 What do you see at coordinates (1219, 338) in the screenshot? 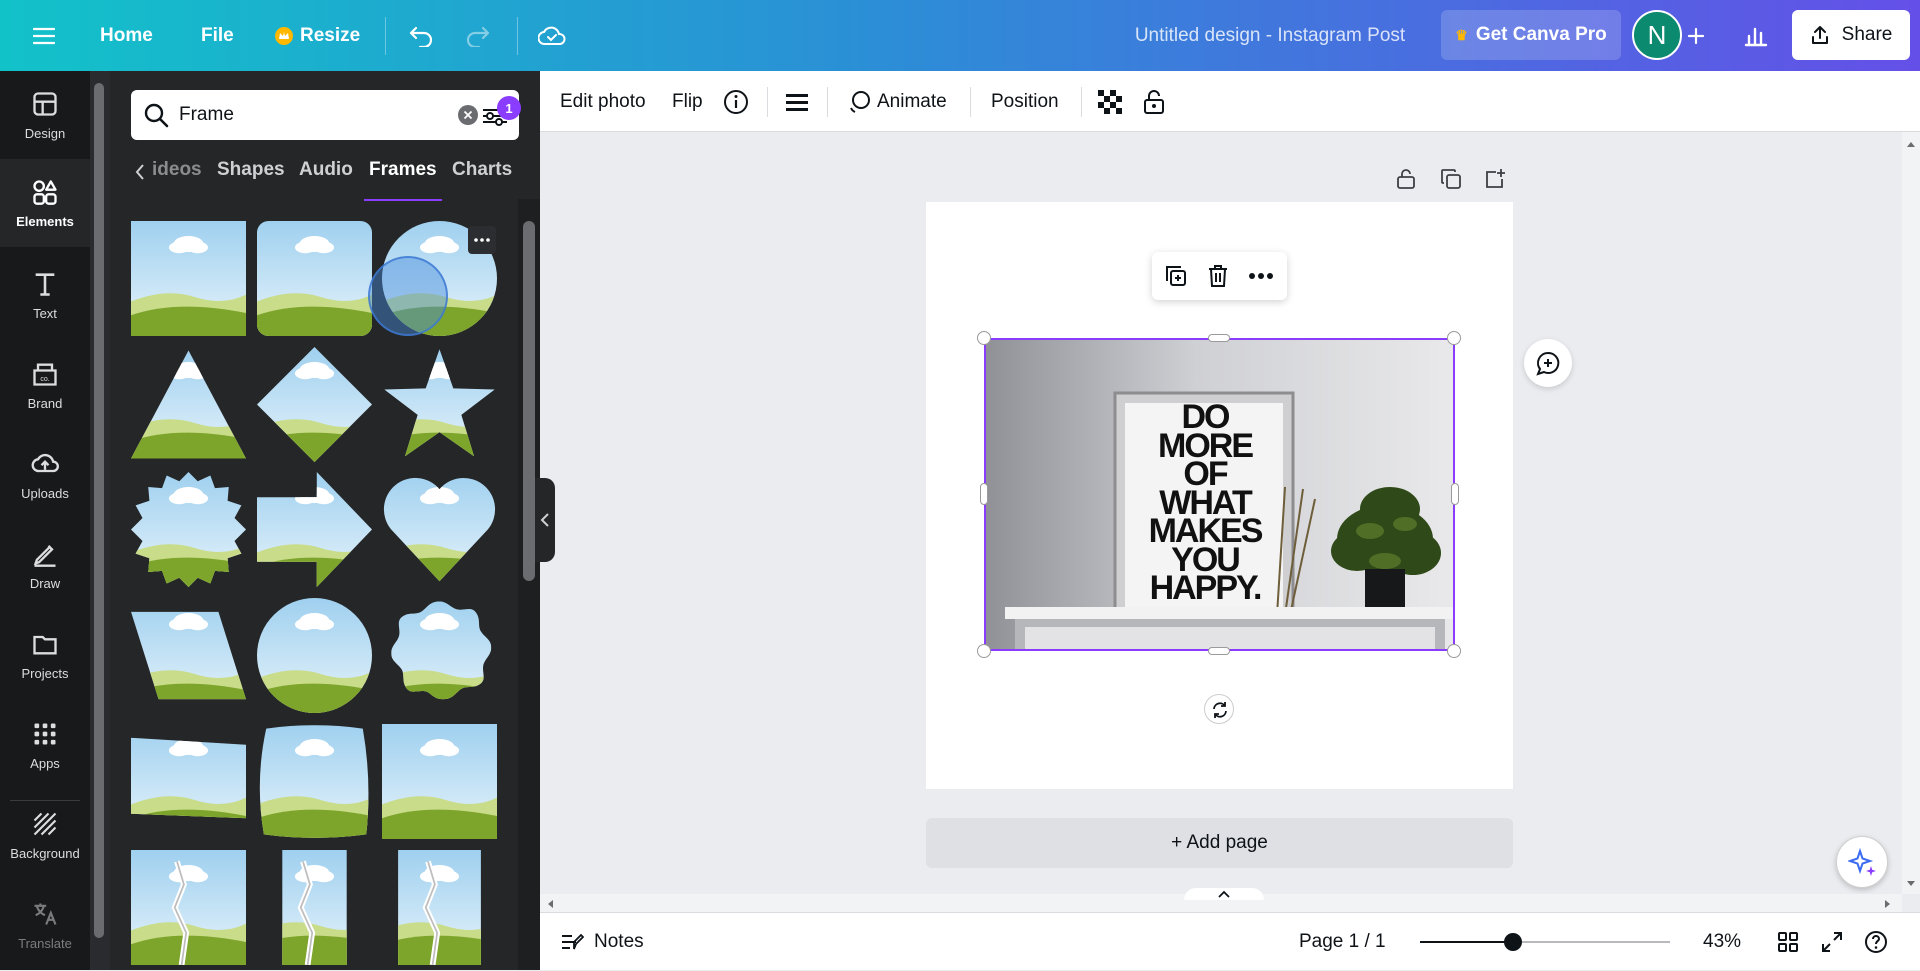
I see `resize-handle-top` at bounding box center [1219, 338].